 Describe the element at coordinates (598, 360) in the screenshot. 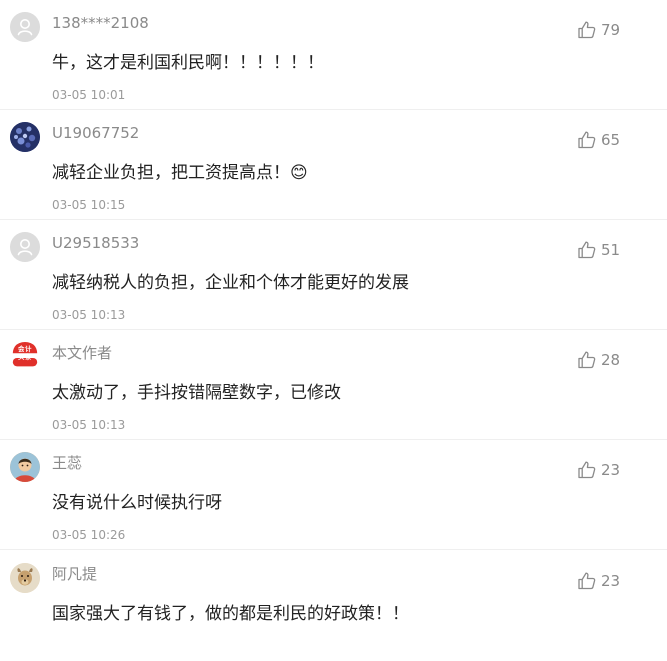

I see `like-button: 28` at that location.